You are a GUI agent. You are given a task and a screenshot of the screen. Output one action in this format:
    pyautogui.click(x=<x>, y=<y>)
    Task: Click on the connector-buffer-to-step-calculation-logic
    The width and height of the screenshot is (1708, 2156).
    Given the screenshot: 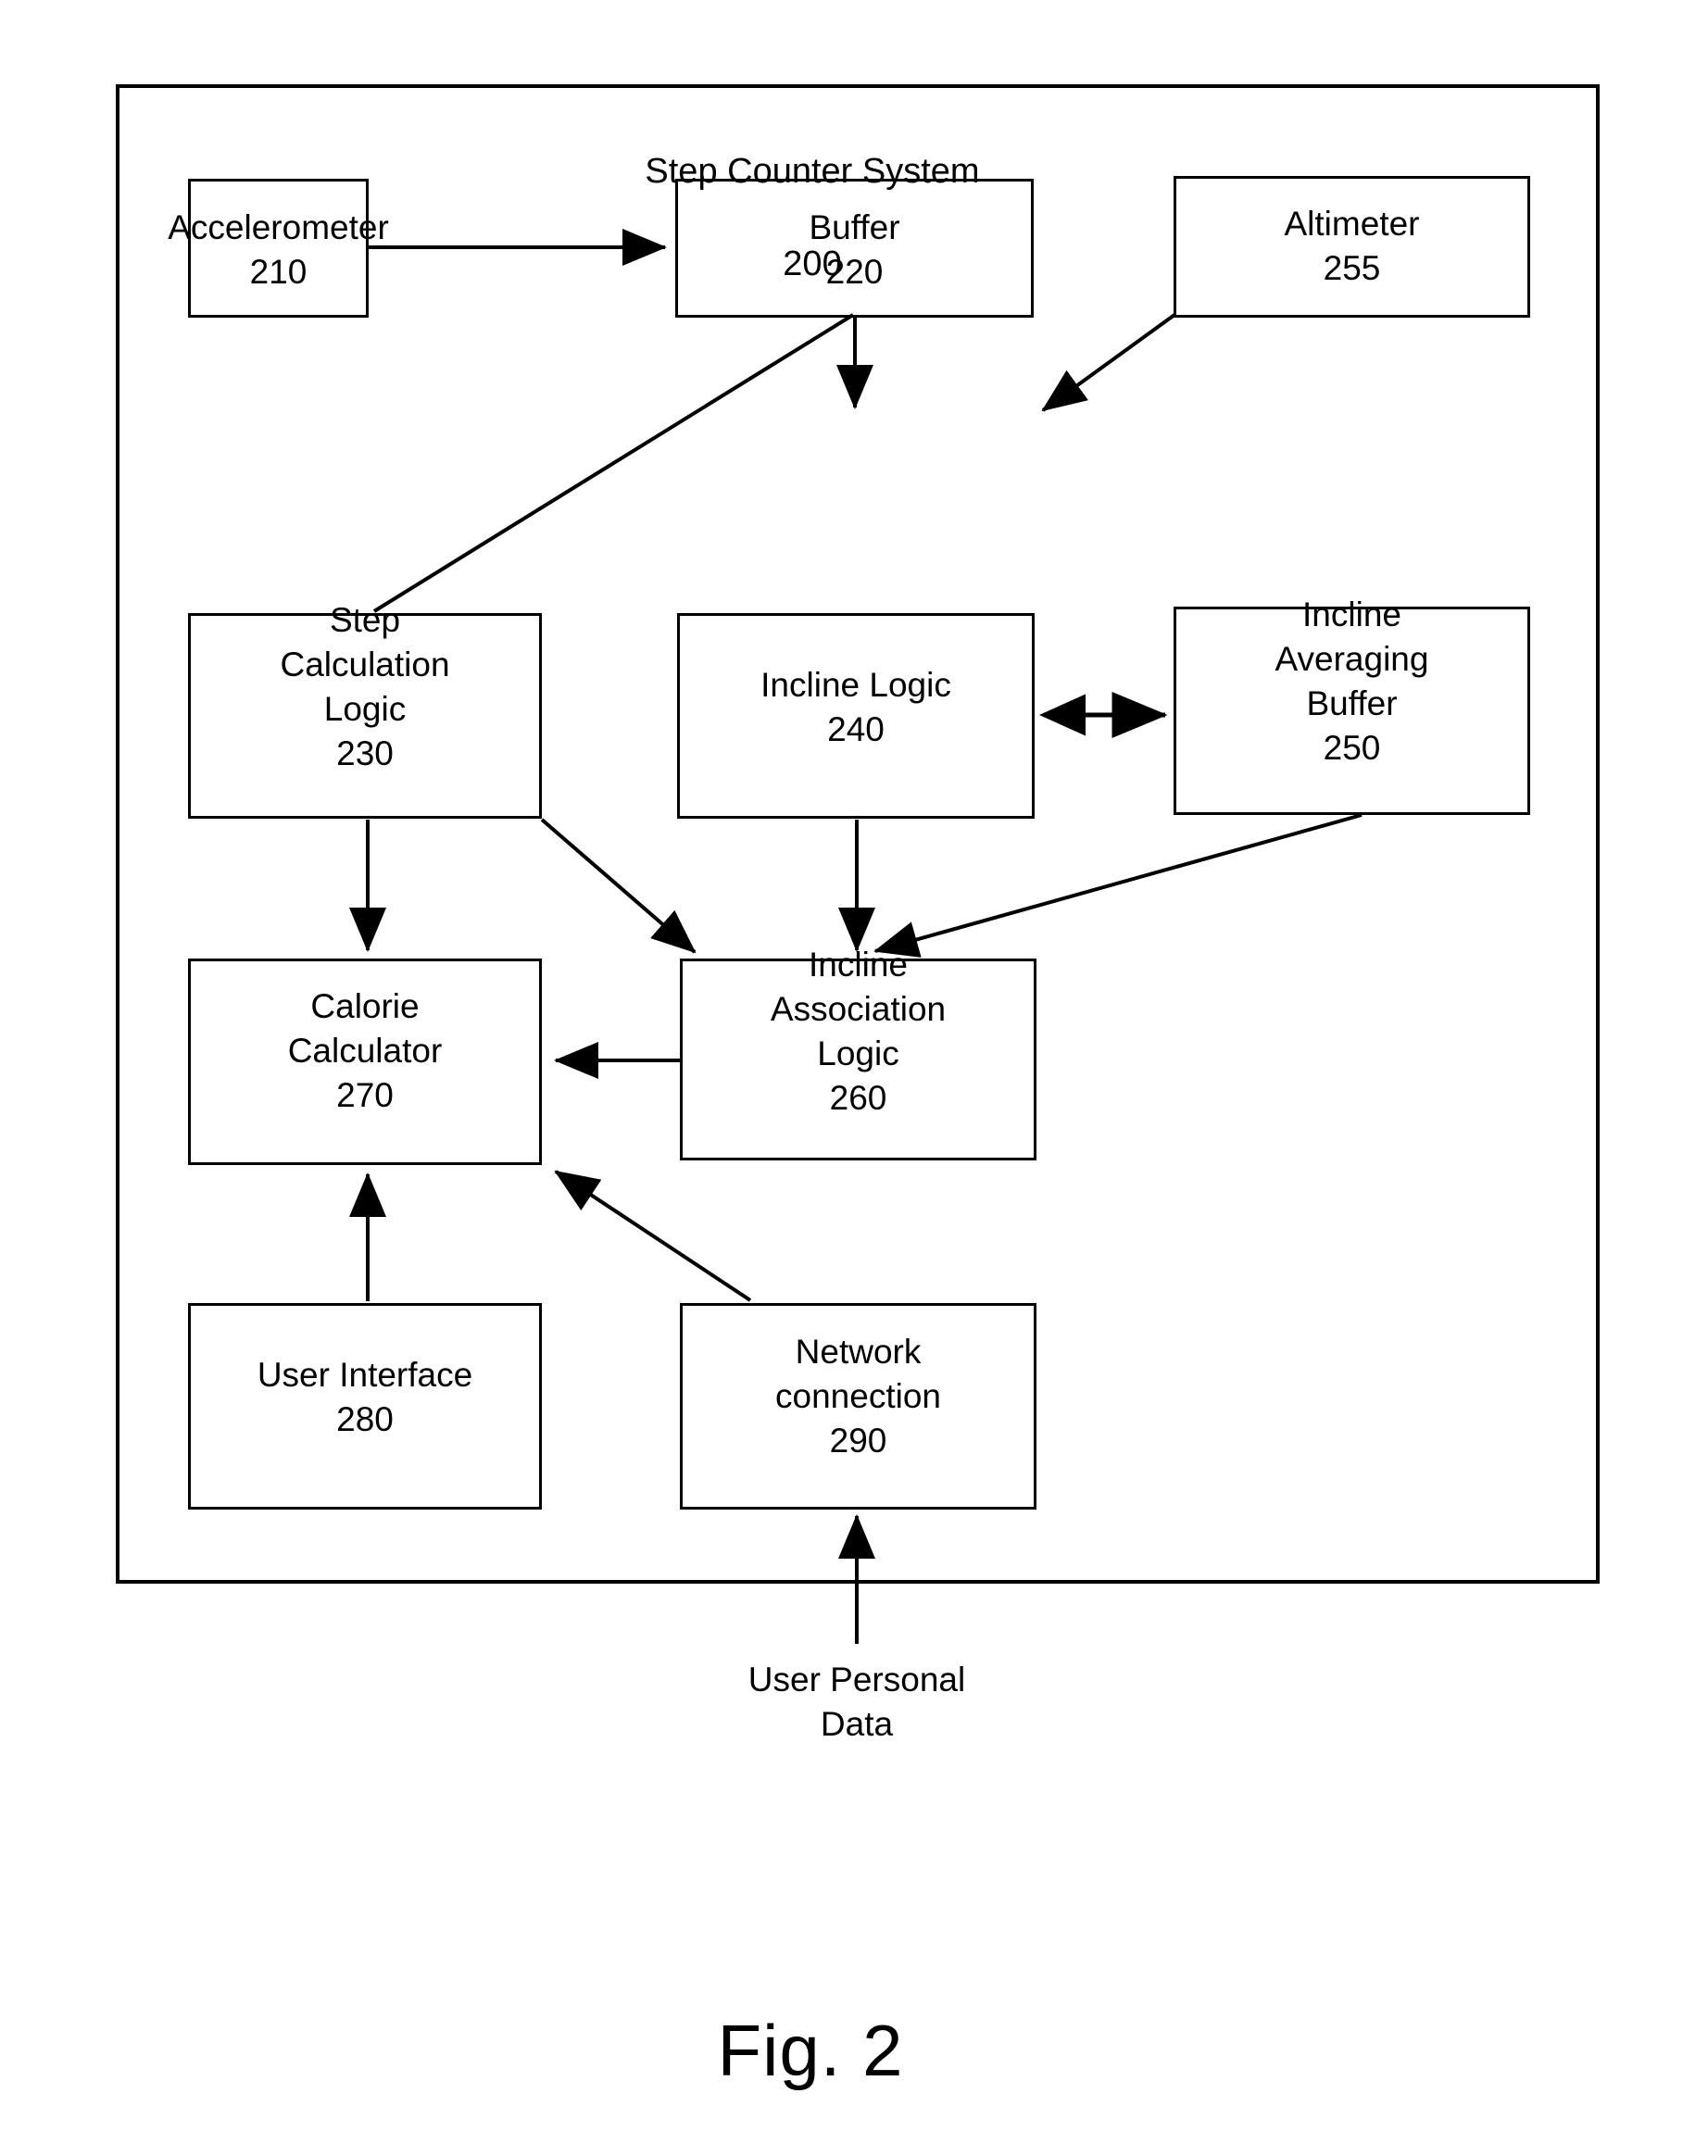 What is the action you would take?
    pyautogui.click(x=614, y=463)
    